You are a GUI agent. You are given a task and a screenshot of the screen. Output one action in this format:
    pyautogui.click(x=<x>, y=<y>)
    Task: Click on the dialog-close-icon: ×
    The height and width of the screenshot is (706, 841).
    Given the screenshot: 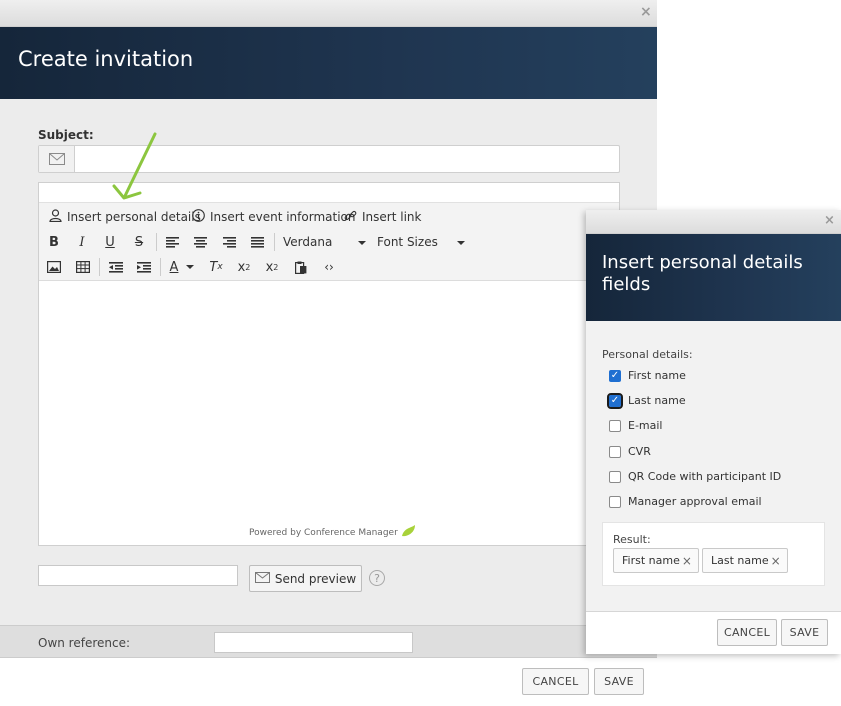 What is the action you would take?
    pyautogui.click(x=646, y=12)
    